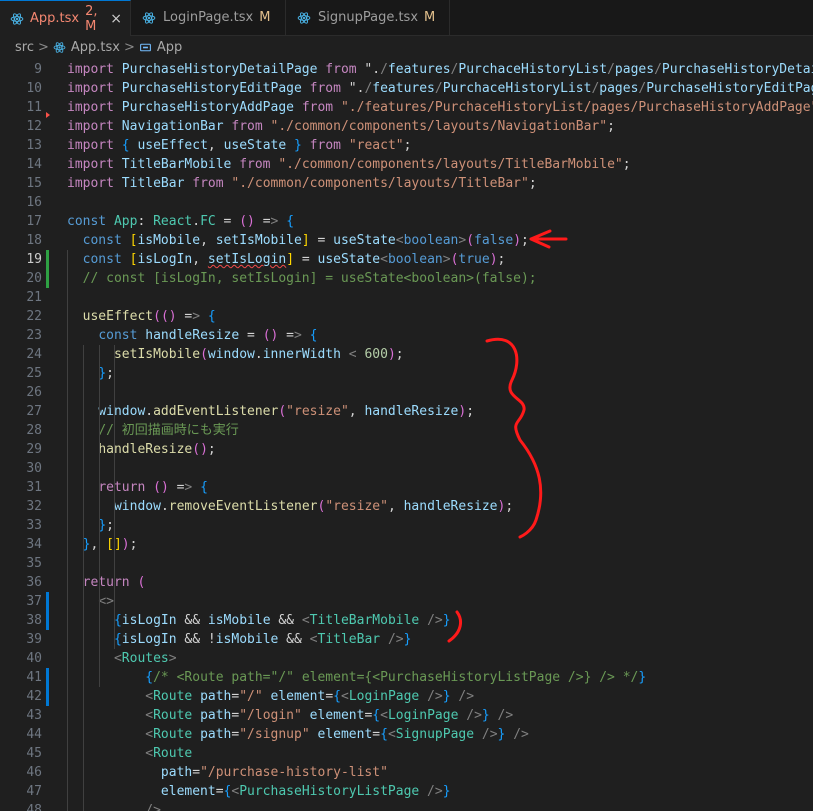  I want to click on code-line: 31 return () => {, so click(406, 487).